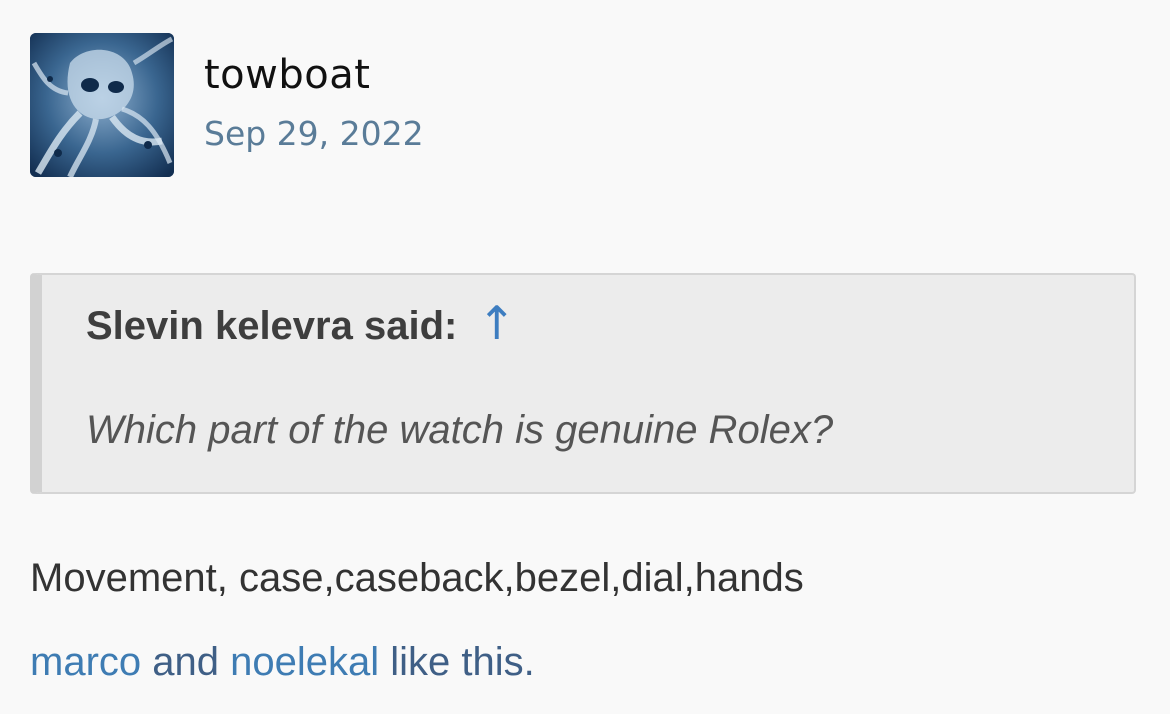 Image resolution: width=1170 pixels, height=714 pixels. I want to click on post-date: Sep 29, 2022, so click(314, 134).